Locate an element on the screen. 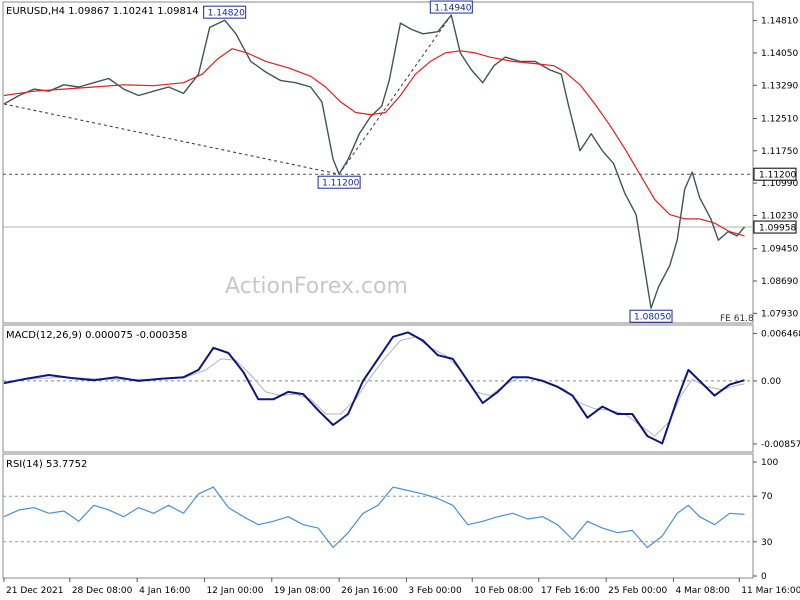 The width and height of the screenshot is (800, 600). rsi-axis: 100 70 30 0 is located at coordinates (765, 520).